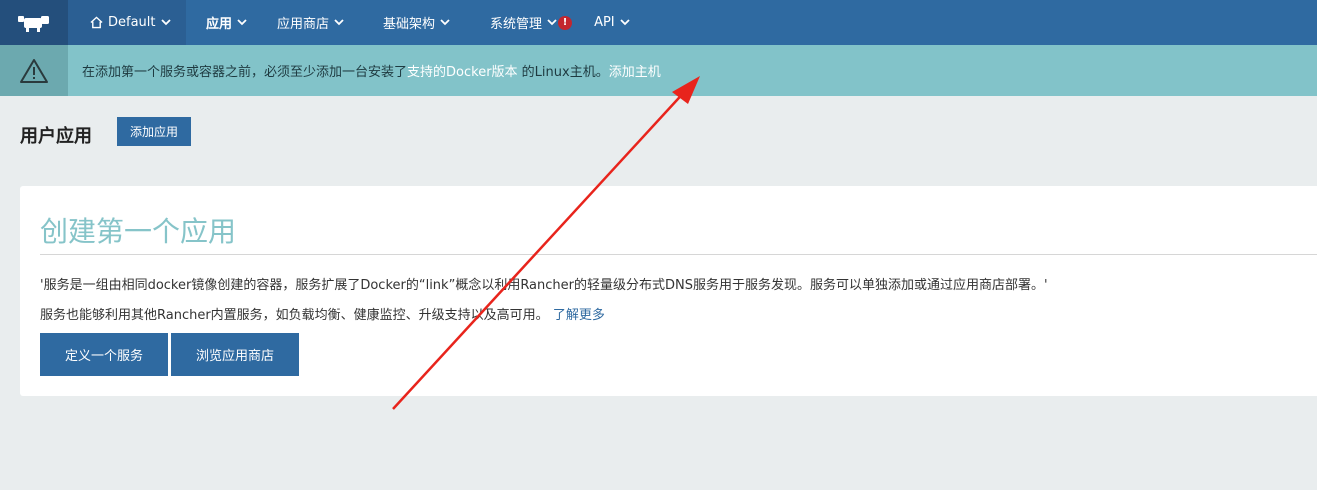  Describe the element at coordinates (219, 24) in the screenshot. I see `nav-item-label: 应用` at that location.